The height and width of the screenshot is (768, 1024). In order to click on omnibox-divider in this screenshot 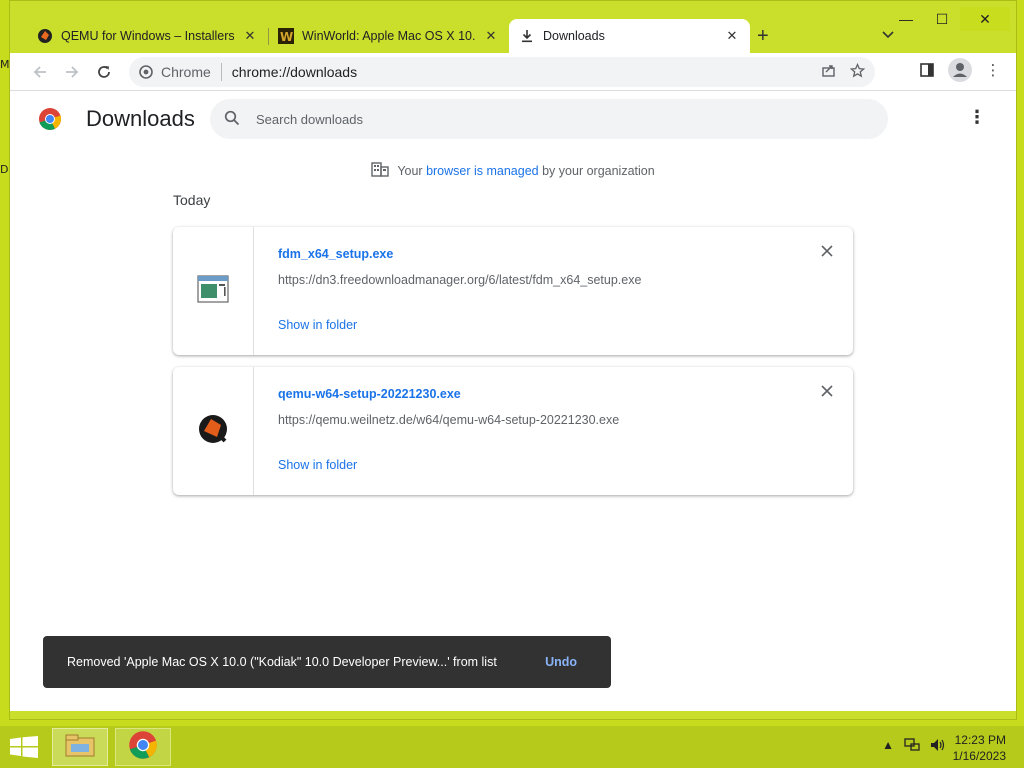, I will do `click(221, 72)`.